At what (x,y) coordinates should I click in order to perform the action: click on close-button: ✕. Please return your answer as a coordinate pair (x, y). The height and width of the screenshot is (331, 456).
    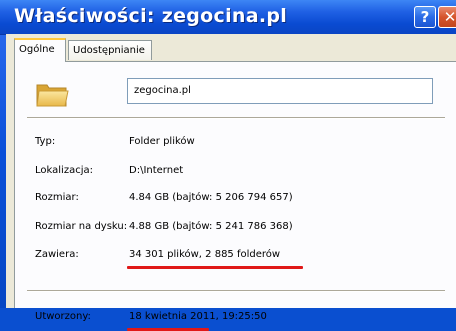
    Looking at the image, I should click on (447, 17).